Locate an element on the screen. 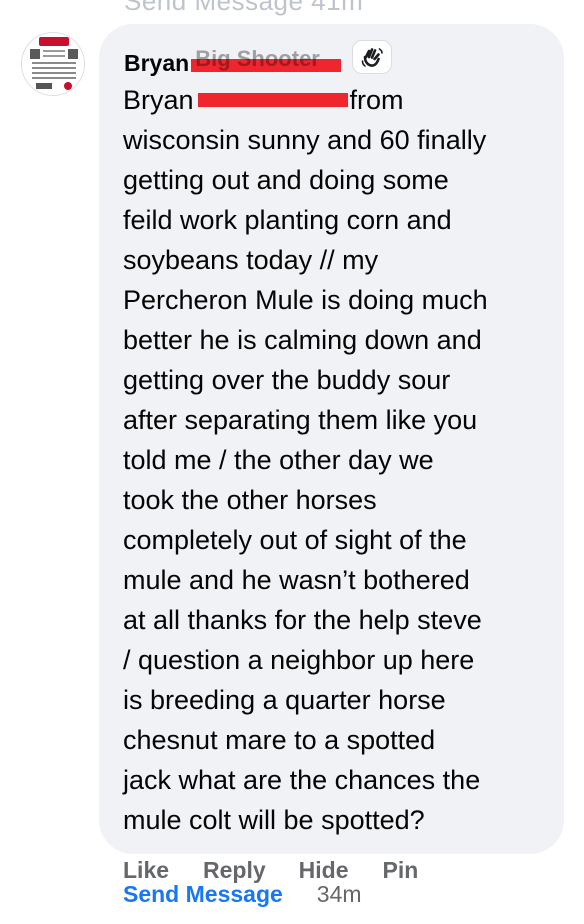  hide-button: Hide is located at coordinates (324, 870).